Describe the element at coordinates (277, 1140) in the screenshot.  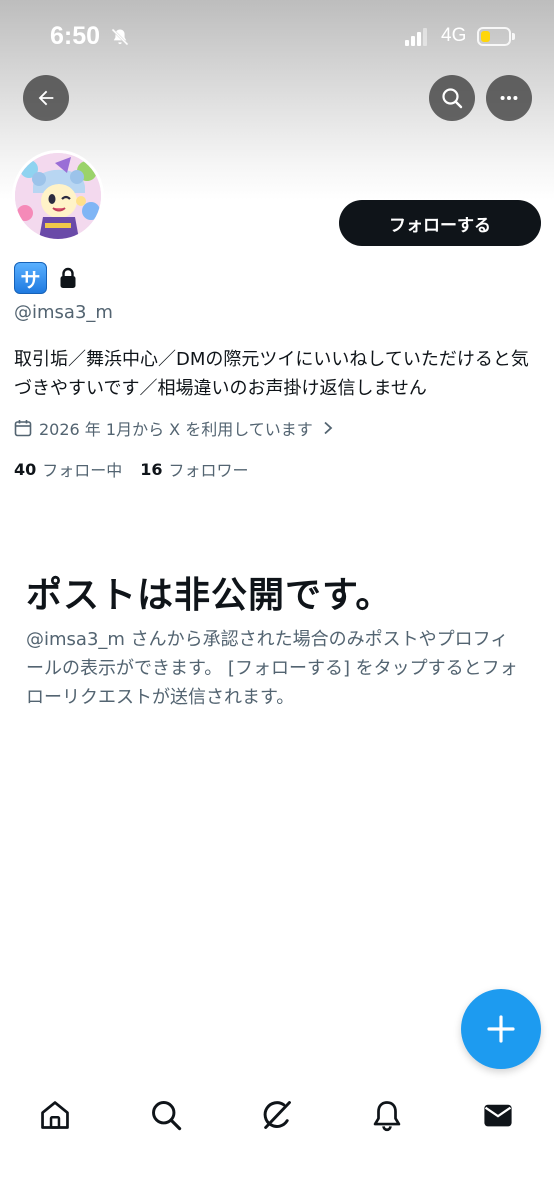
I see `bottom-nav` at that location.